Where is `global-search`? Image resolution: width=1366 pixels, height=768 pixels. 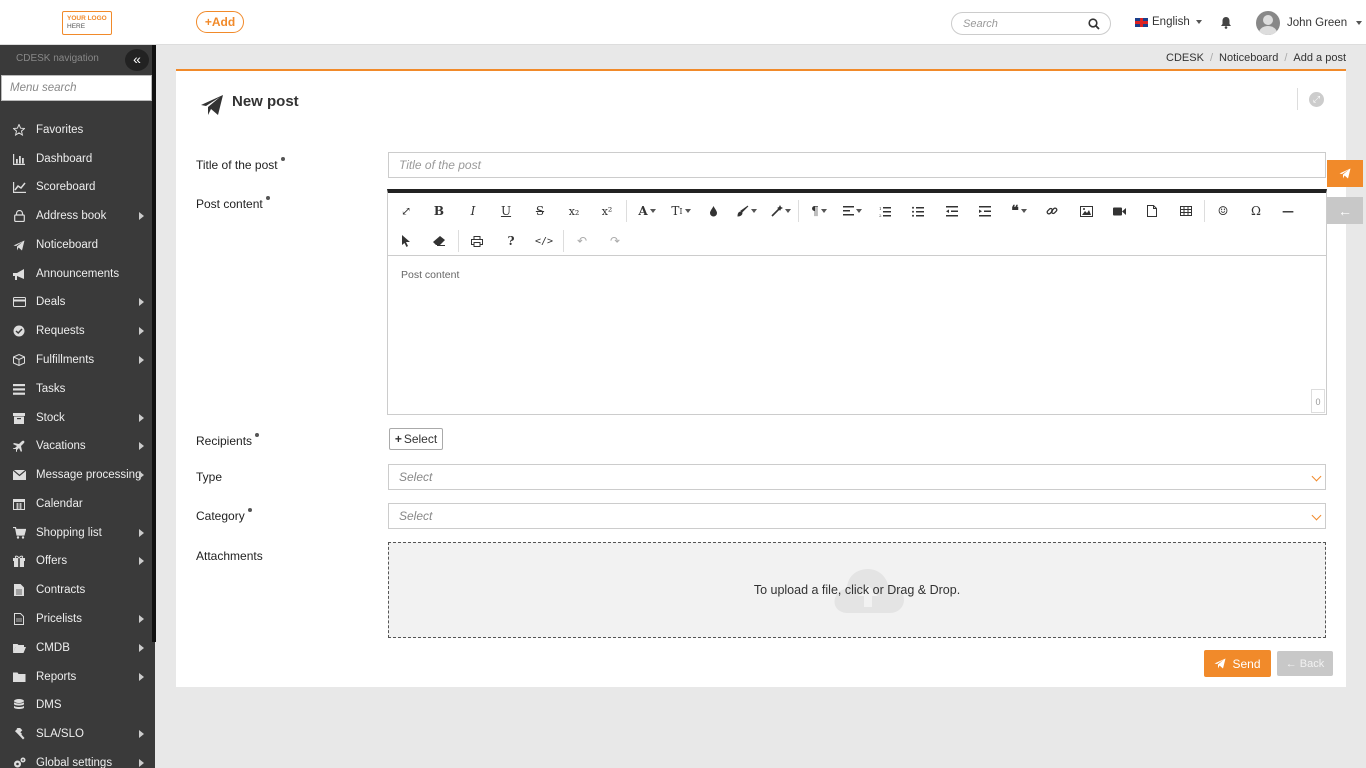
global-search is located at coordinates (1031, 23).